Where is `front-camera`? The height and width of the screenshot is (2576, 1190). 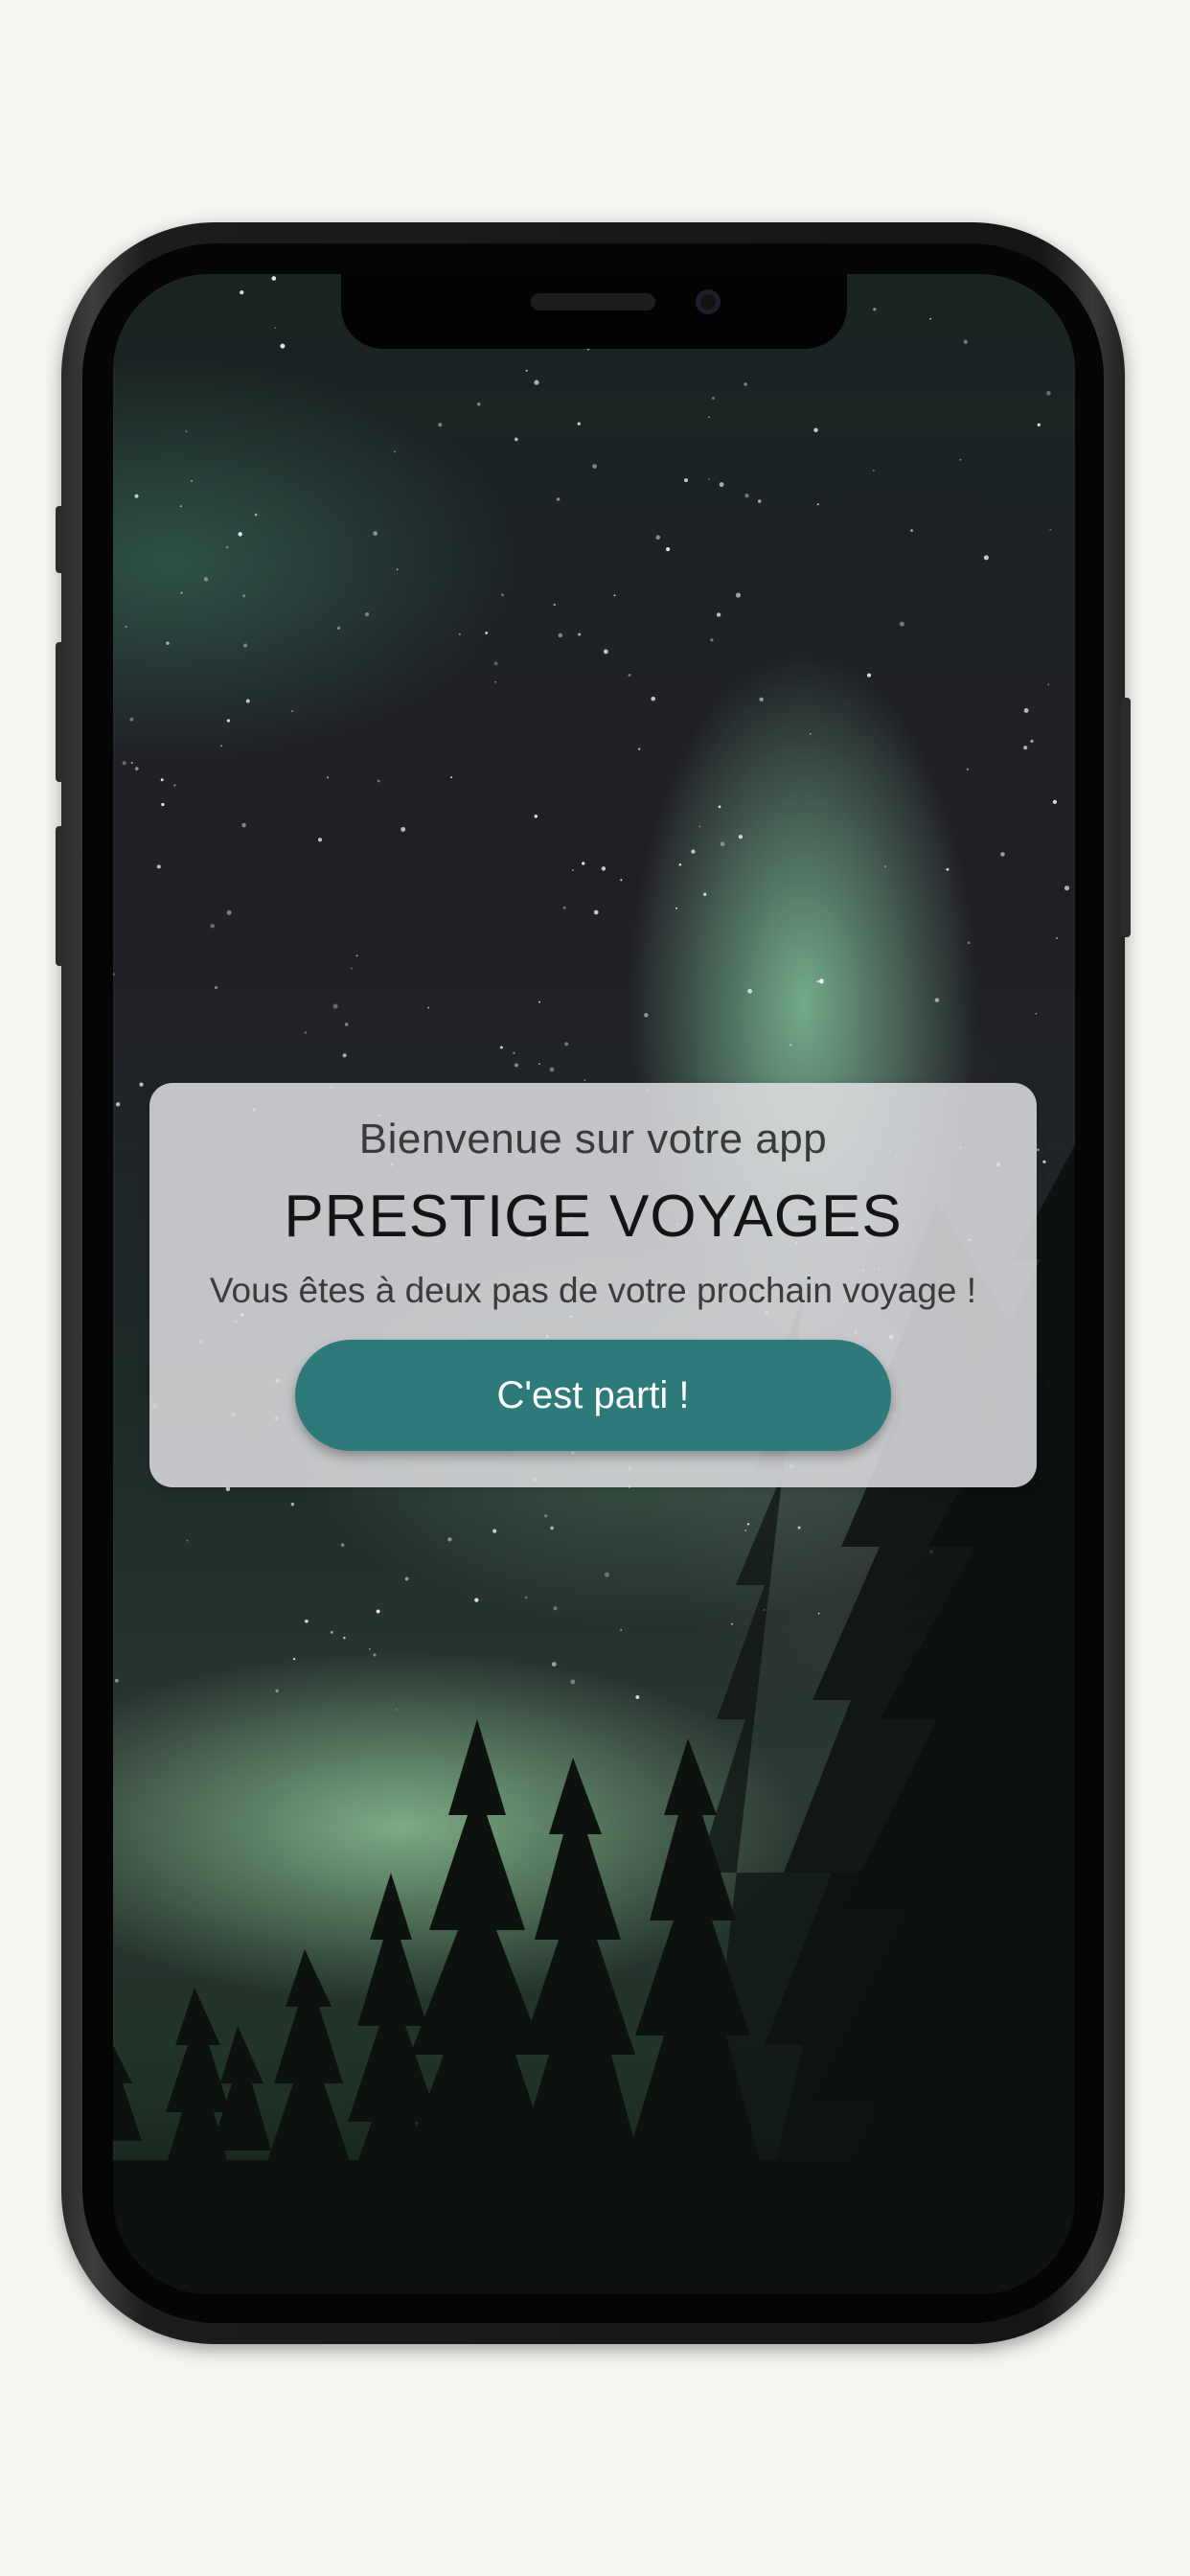 front-camera is located at coordinates (709, 301).